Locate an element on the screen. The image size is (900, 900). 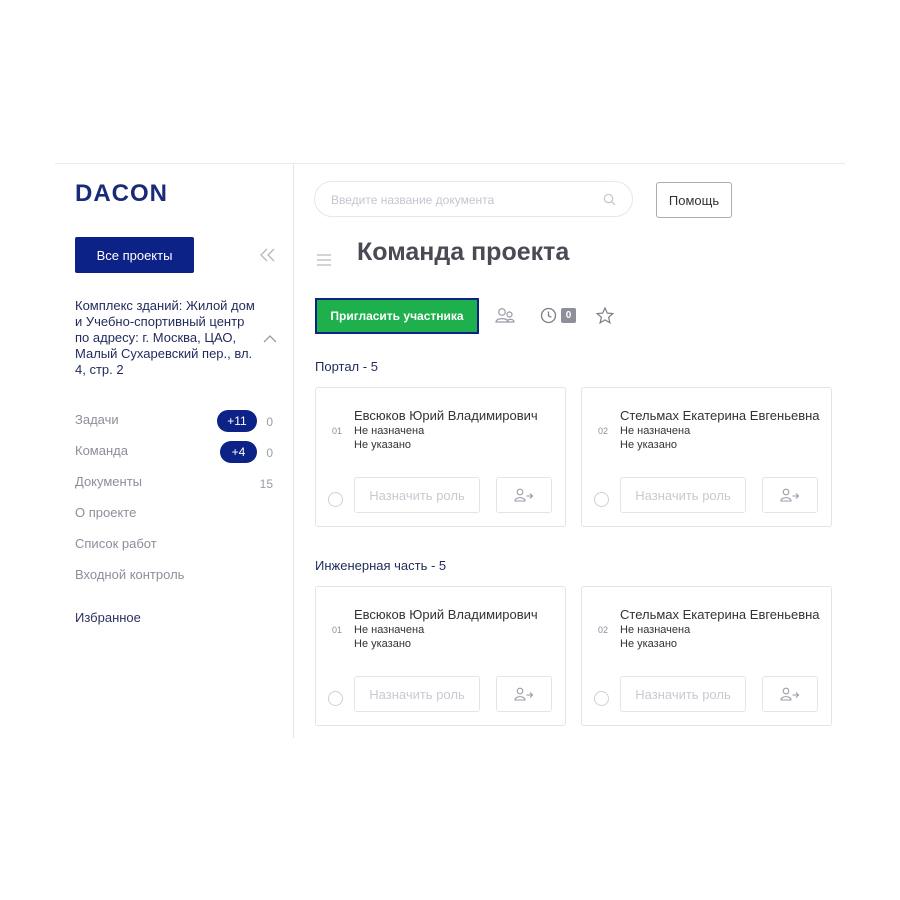
collapse-sidebar-icon is located at coordinates (268, 255).